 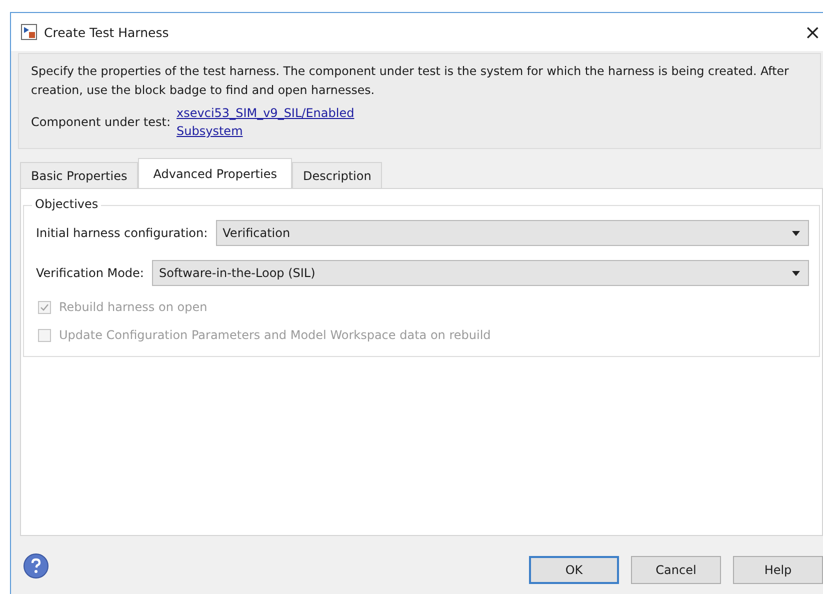 I want to click on dropdown-label: Verification Mode:, so click(x=90, y=273).